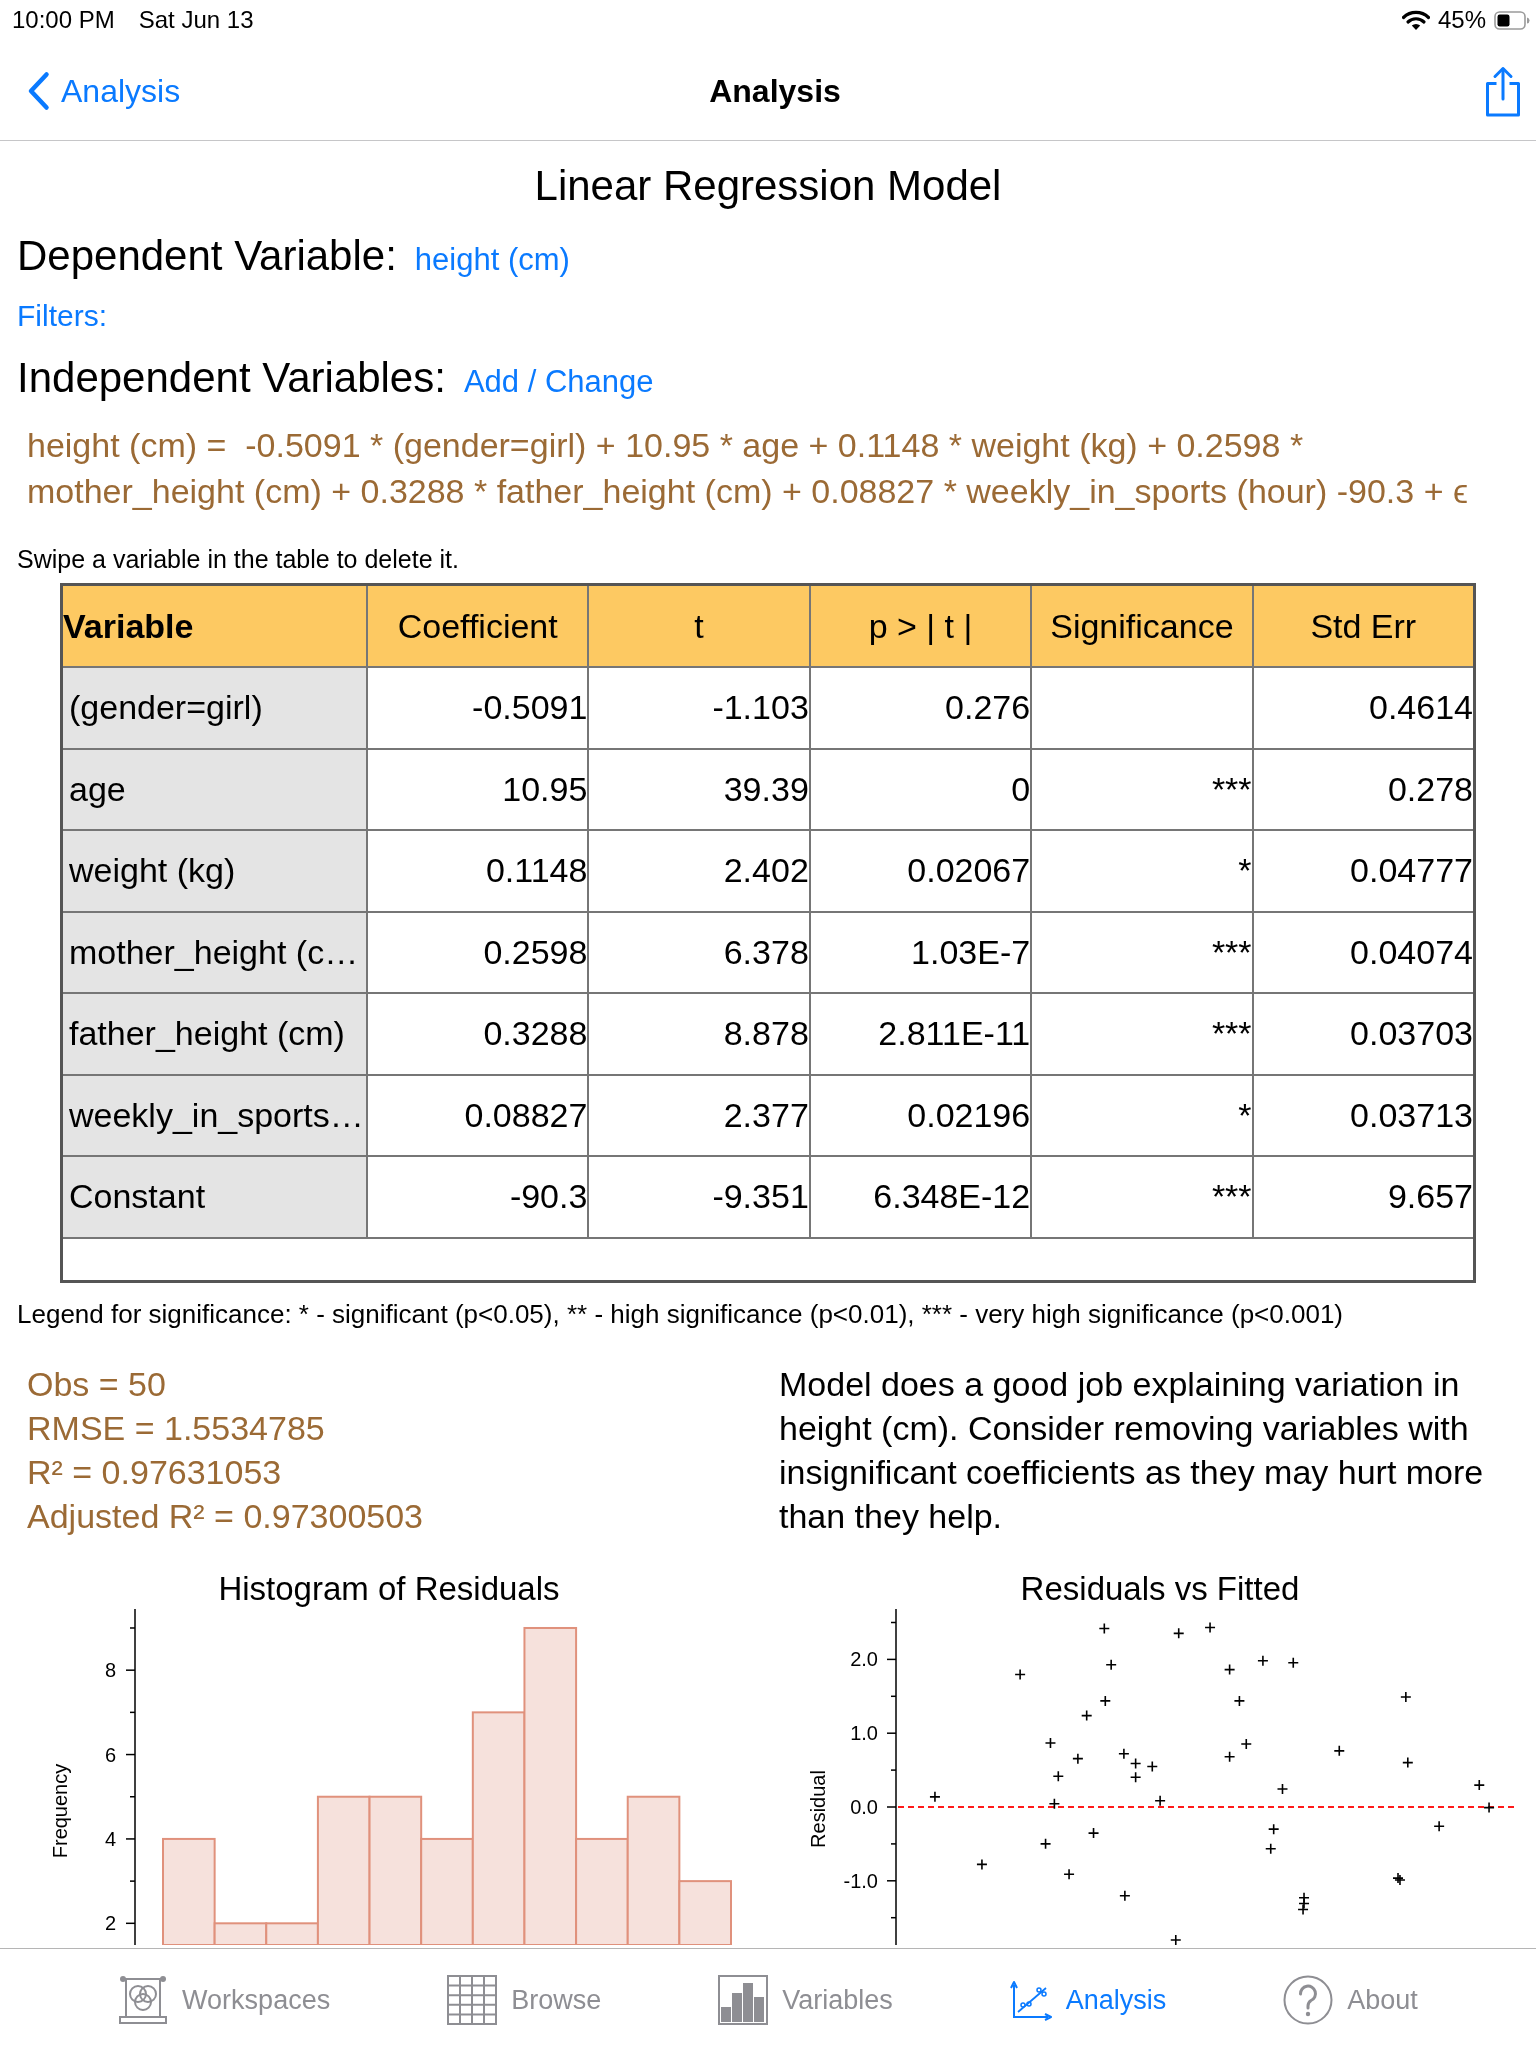 This screenshot has width=1536, height=2048. Describe the element at coordinates (920, 871) in the screenshot. I see `table-cell: 0.02067` at that location.